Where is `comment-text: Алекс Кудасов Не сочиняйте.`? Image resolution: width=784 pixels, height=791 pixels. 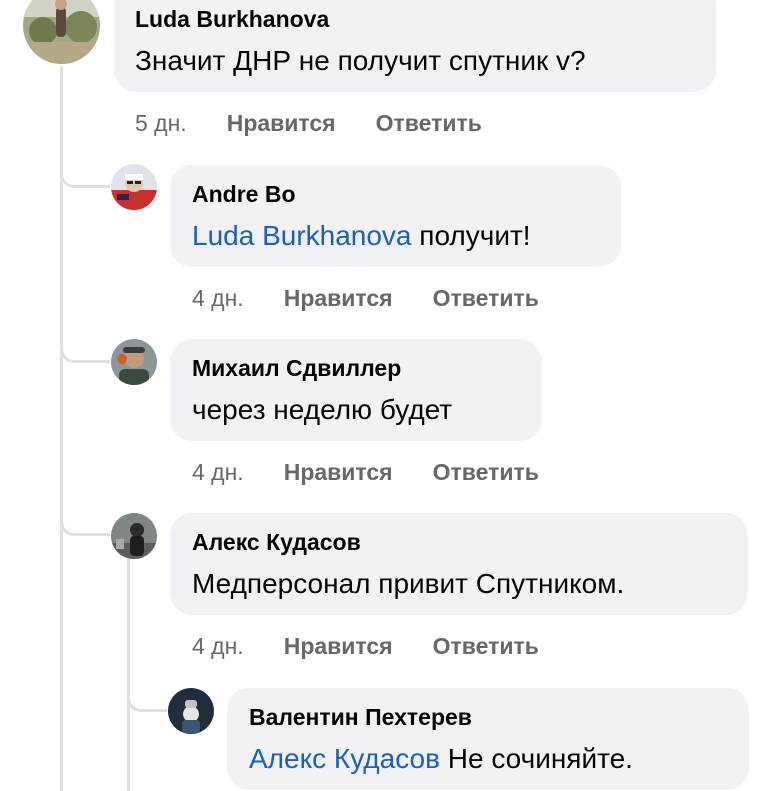
comment-text: Алекс Кудасов Не сочиняйте. is located at coordinates (441, 759).